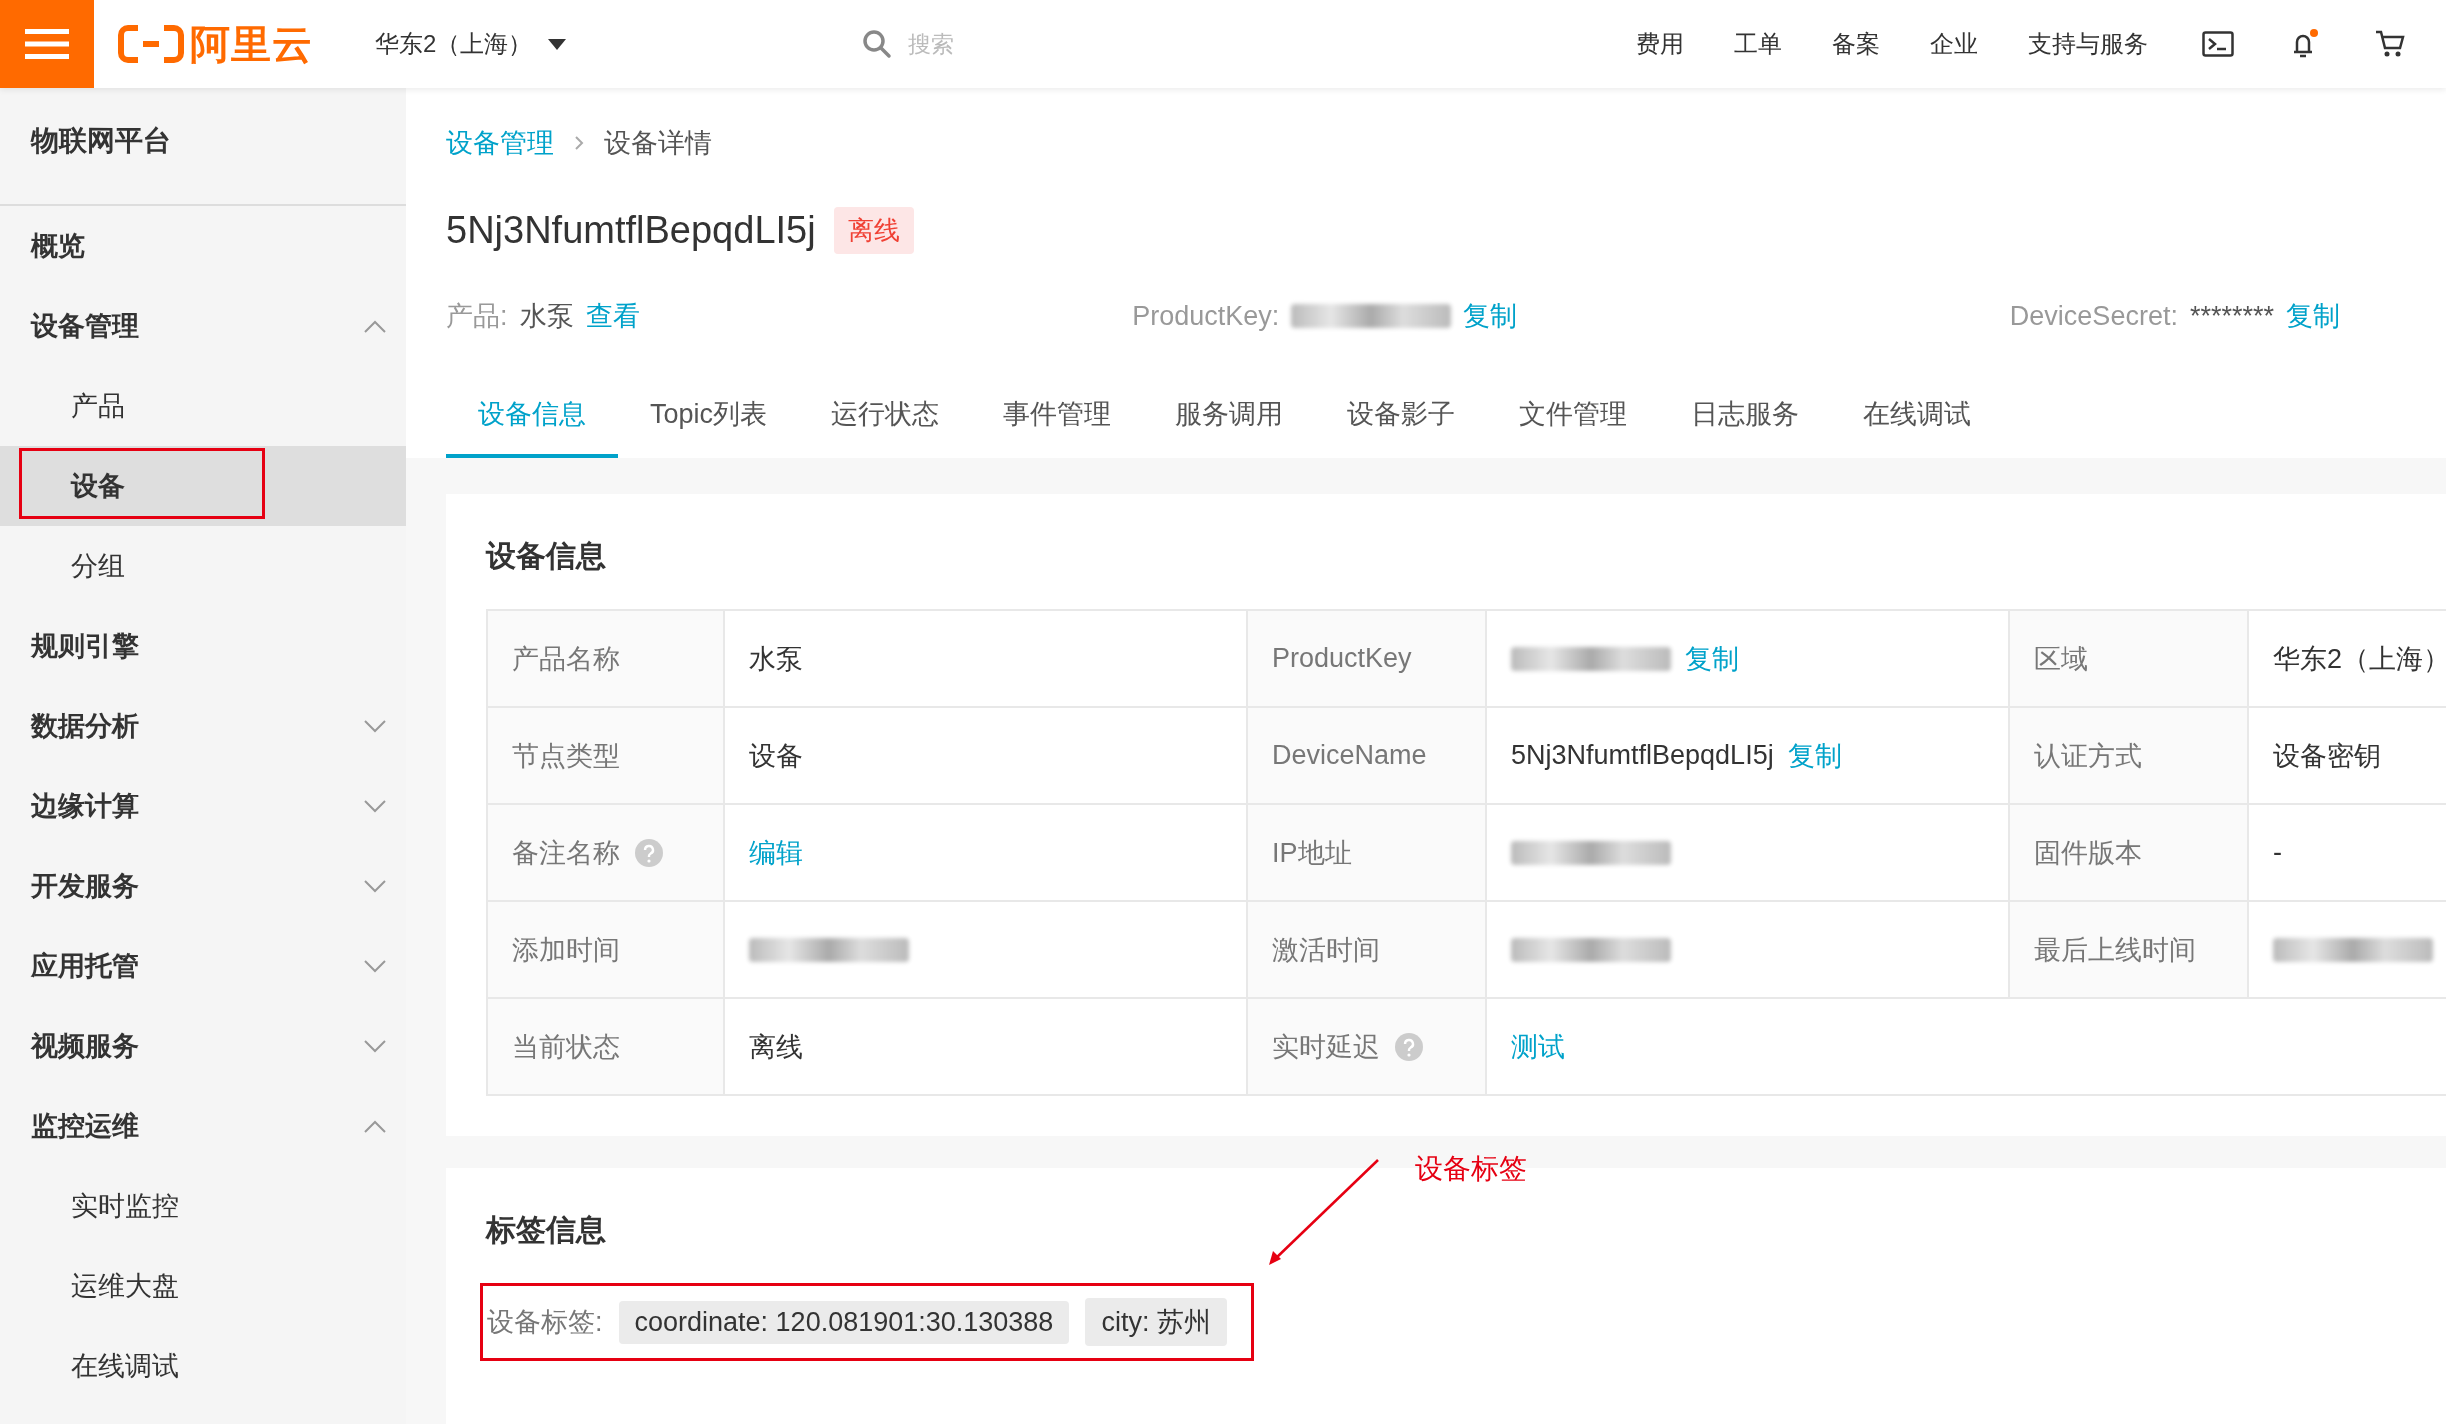 The height and width of the screenshot is (1424, 2446). Describe the element at coordinates (1471, 1169) in the screenshot. I see `annotation-label: 设备标签` at that location.